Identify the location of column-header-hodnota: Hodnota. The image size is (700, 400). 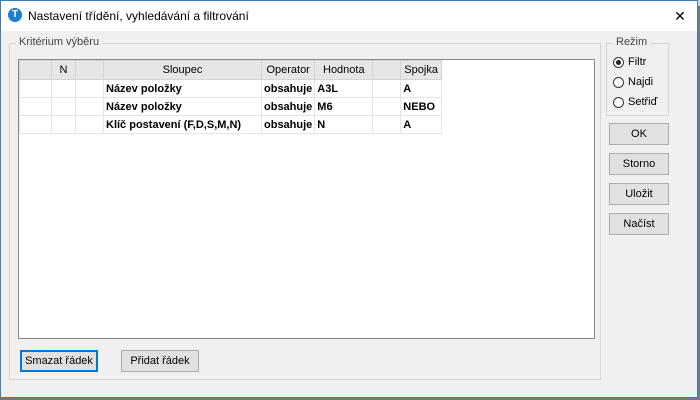
(344, 70).